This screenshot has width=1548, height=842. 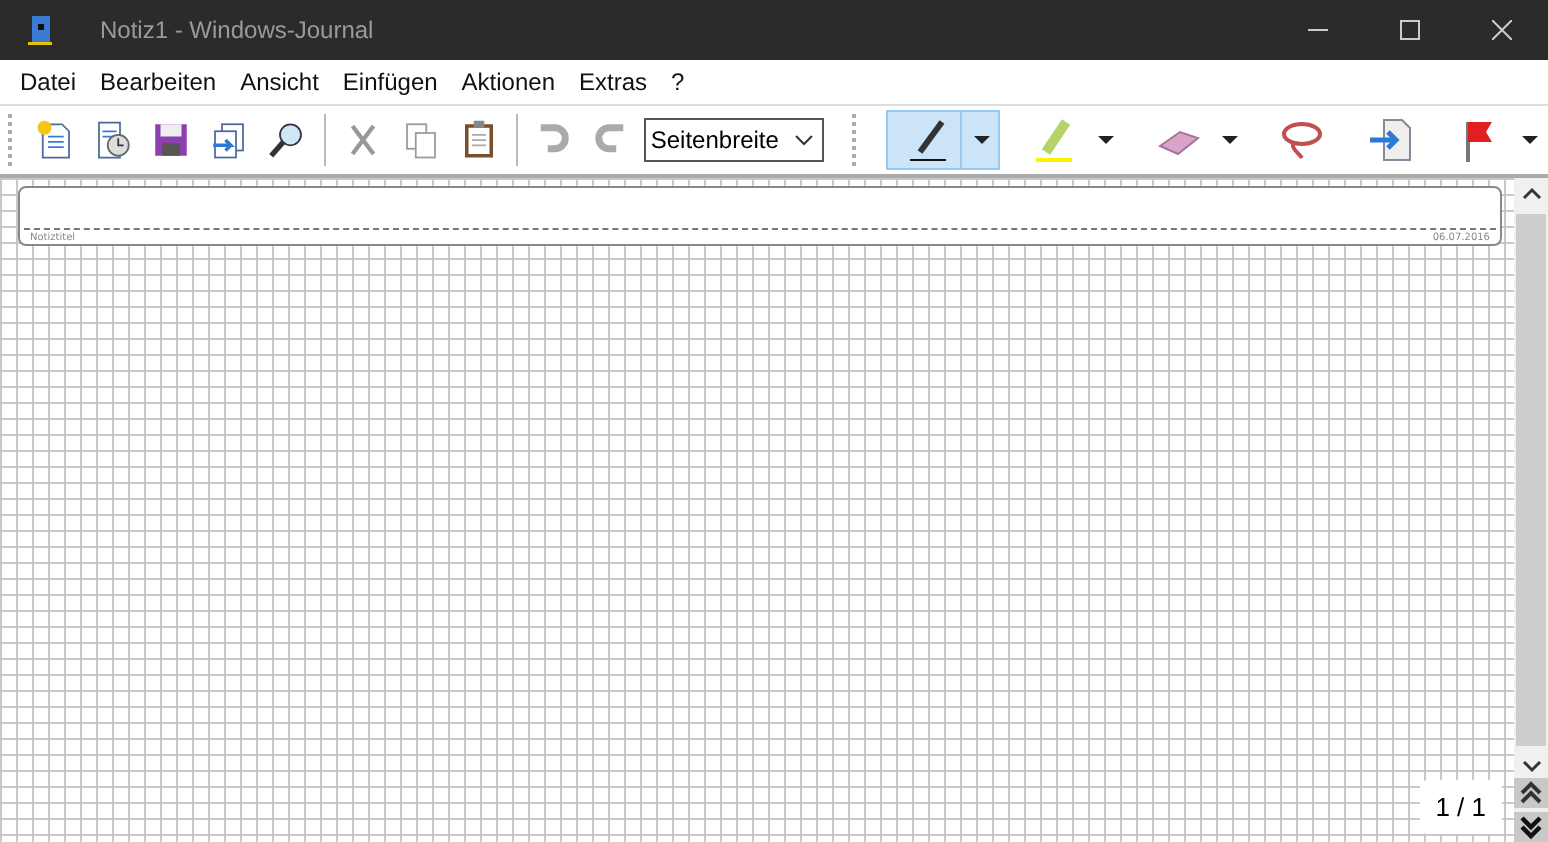 What do you see at coordinates (48, 82) in the screenshot?
I see `menu-item: Datei` at bounding box center [48, 82].